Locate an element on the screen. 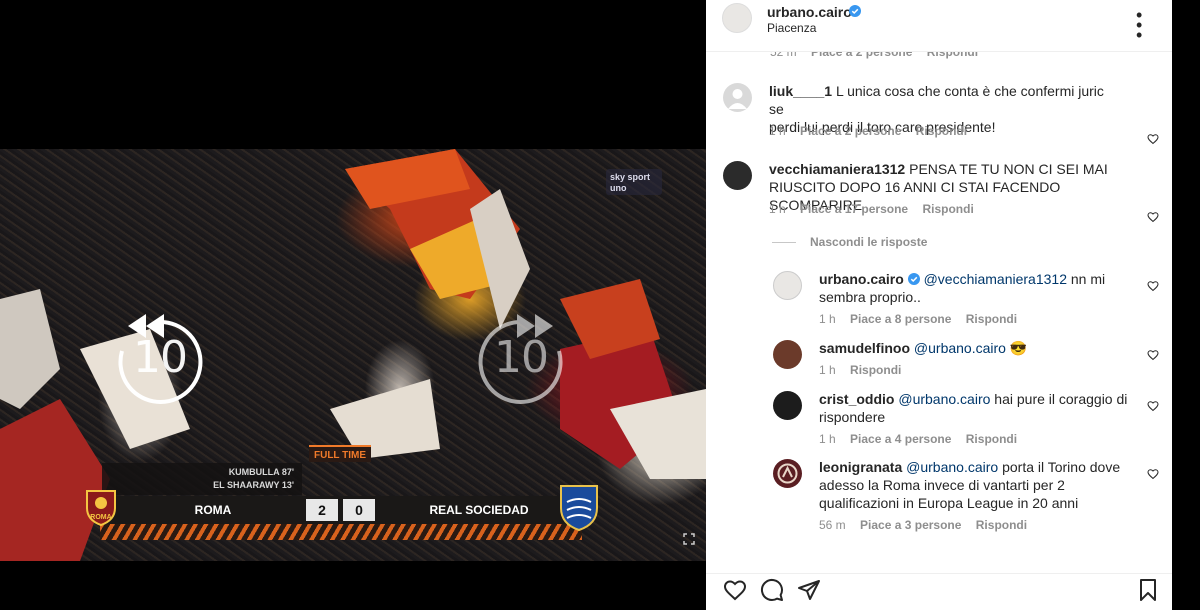  reply-text: samudelfinoo @urbano.cairo 😎 is located at coordinates (979, 348).